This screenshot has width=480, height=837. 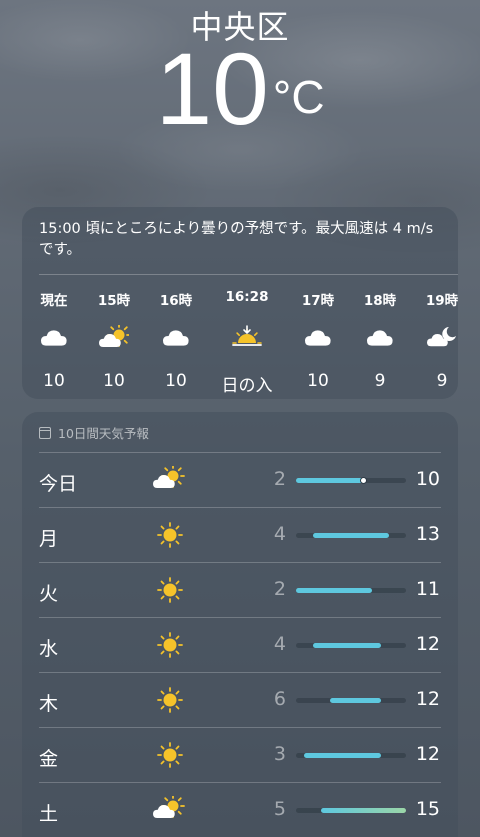 What do you see at coordinates (240, 754) in the screenshot?
I see `daily-row: 金 3 12` at bounding box center [240, 754].